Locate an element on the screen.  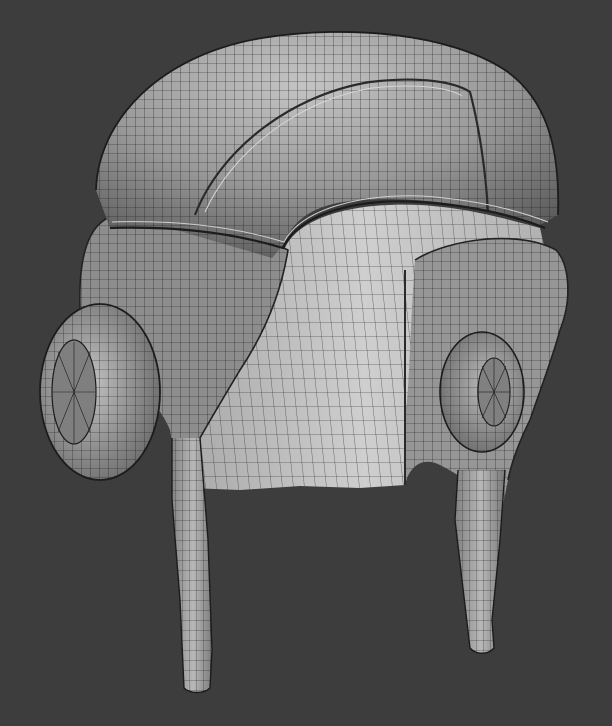
right-chin-strap is located at coordinates (480, 561).